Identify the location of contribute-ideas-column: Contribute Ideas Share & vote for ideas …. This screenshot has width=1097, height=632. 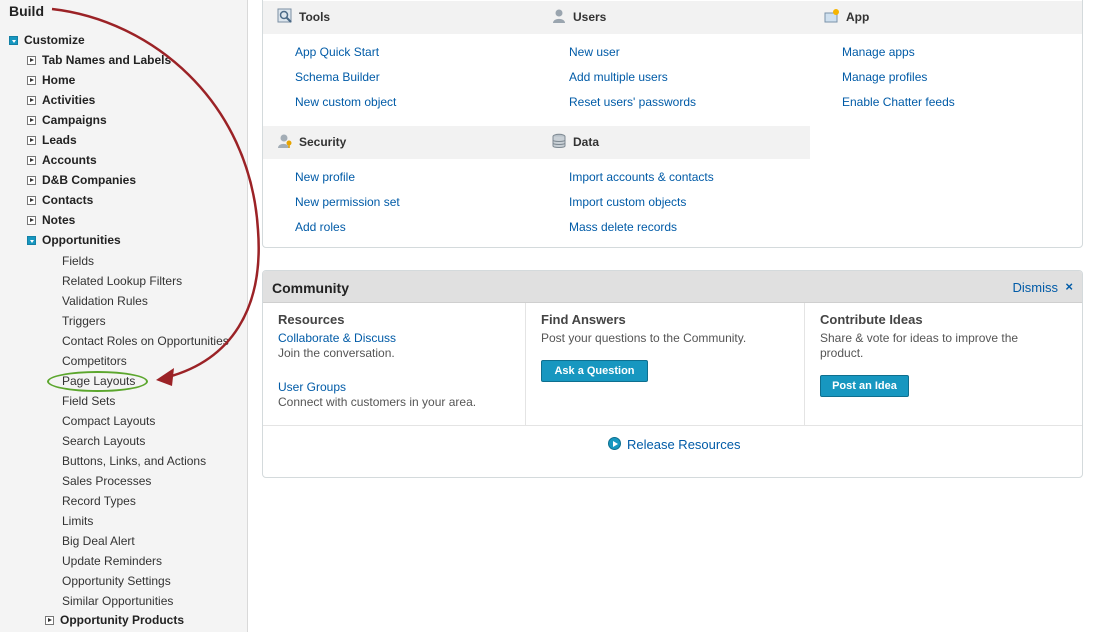
(943, 364).